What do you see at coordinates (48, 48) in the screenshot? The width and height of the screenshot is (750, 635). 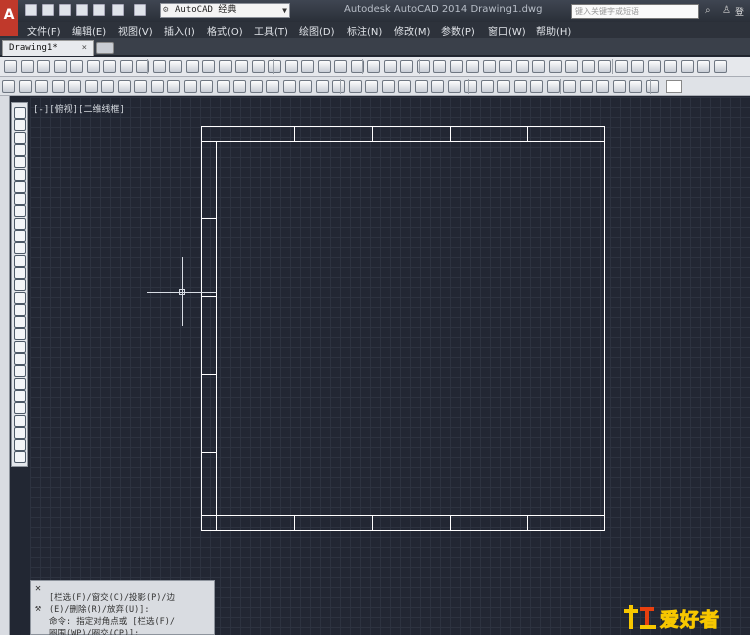 I see `tab-drawing1: Drawing1* ×` at bounding box center [48, 48].